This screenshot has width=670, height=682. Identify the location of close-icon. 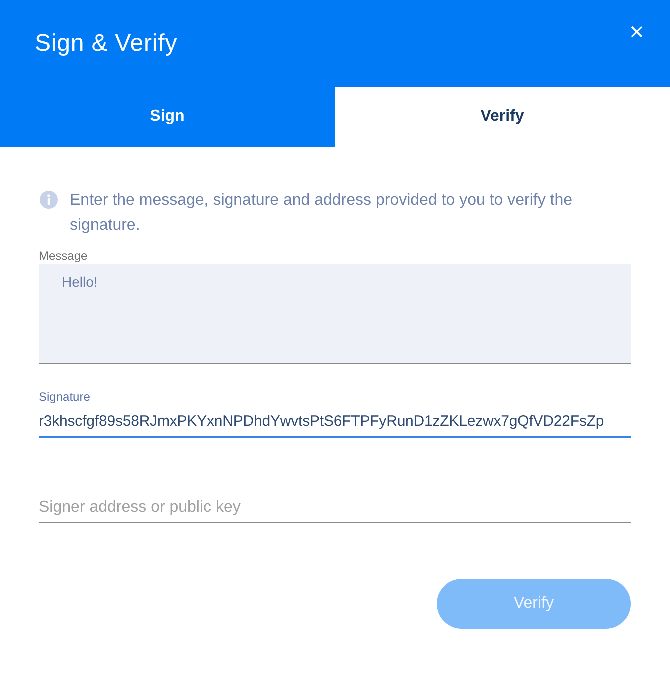
(637, 32).